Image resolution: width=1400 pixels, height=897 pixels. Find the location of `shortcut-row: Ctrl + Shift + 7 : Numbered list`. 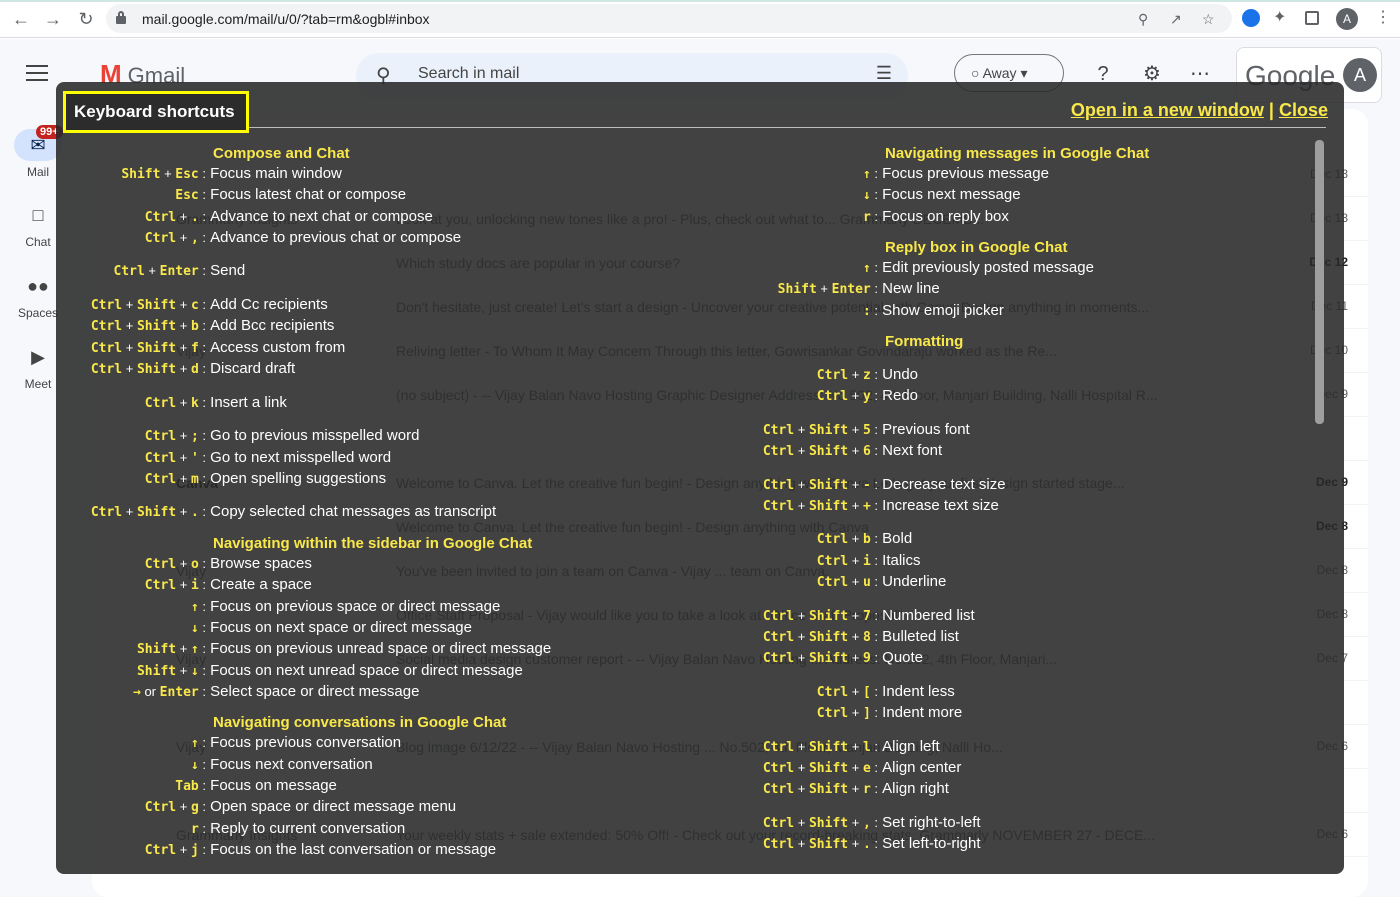

shortcut-row: Ctrl + Shift + 7 : Numbered list is located at coordinates (700, 617).